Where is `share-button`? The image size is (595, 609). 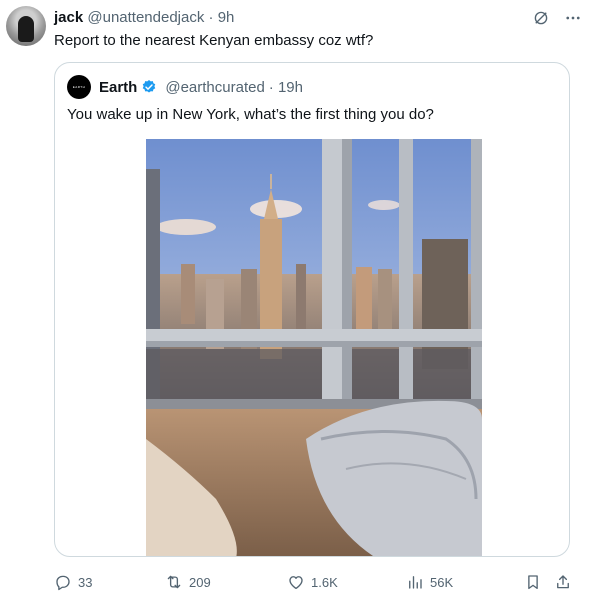
share-button is located at coordinates (563, 582).